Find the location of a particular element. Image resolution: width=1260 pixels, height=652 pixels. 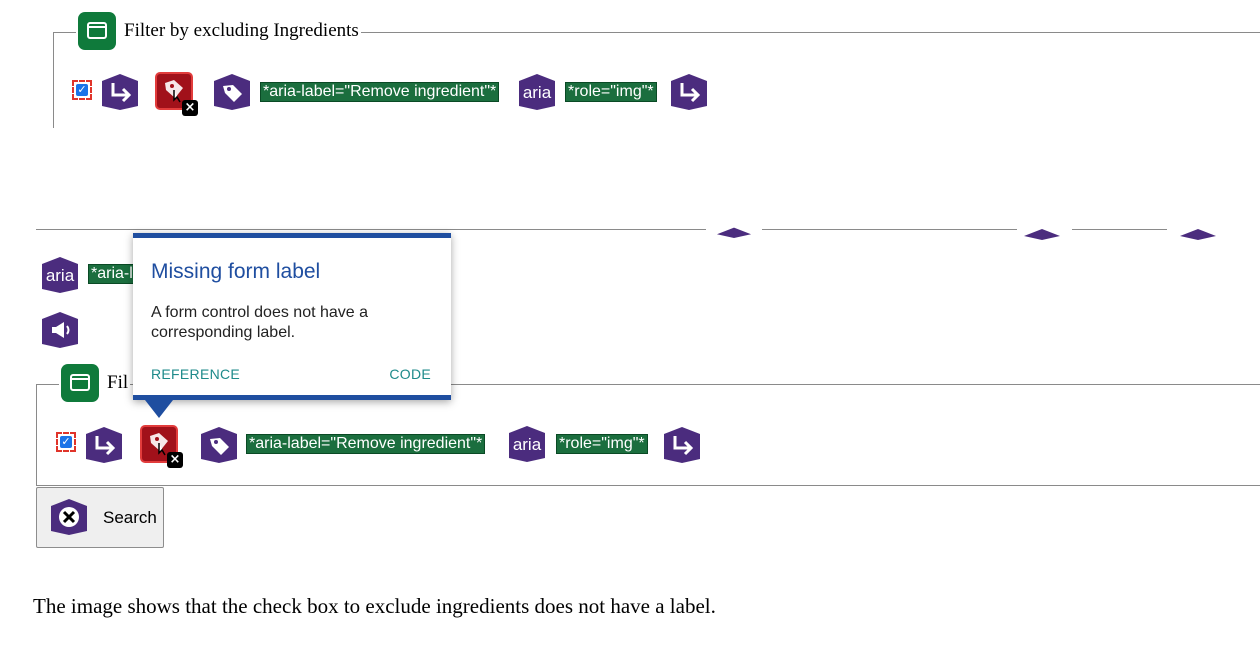

search-button-label: Search is located at coordinates (130, 517).